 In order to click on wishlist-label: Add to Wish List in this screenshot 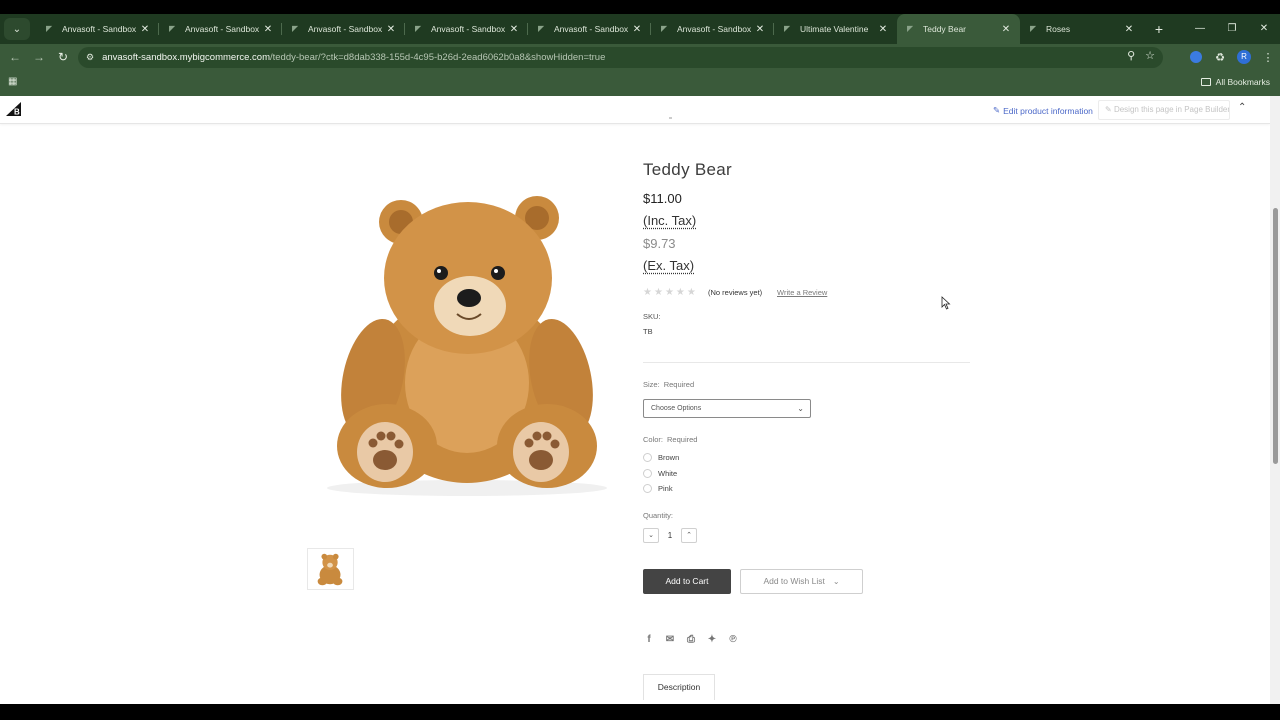, I will do `click(794, 581)`.